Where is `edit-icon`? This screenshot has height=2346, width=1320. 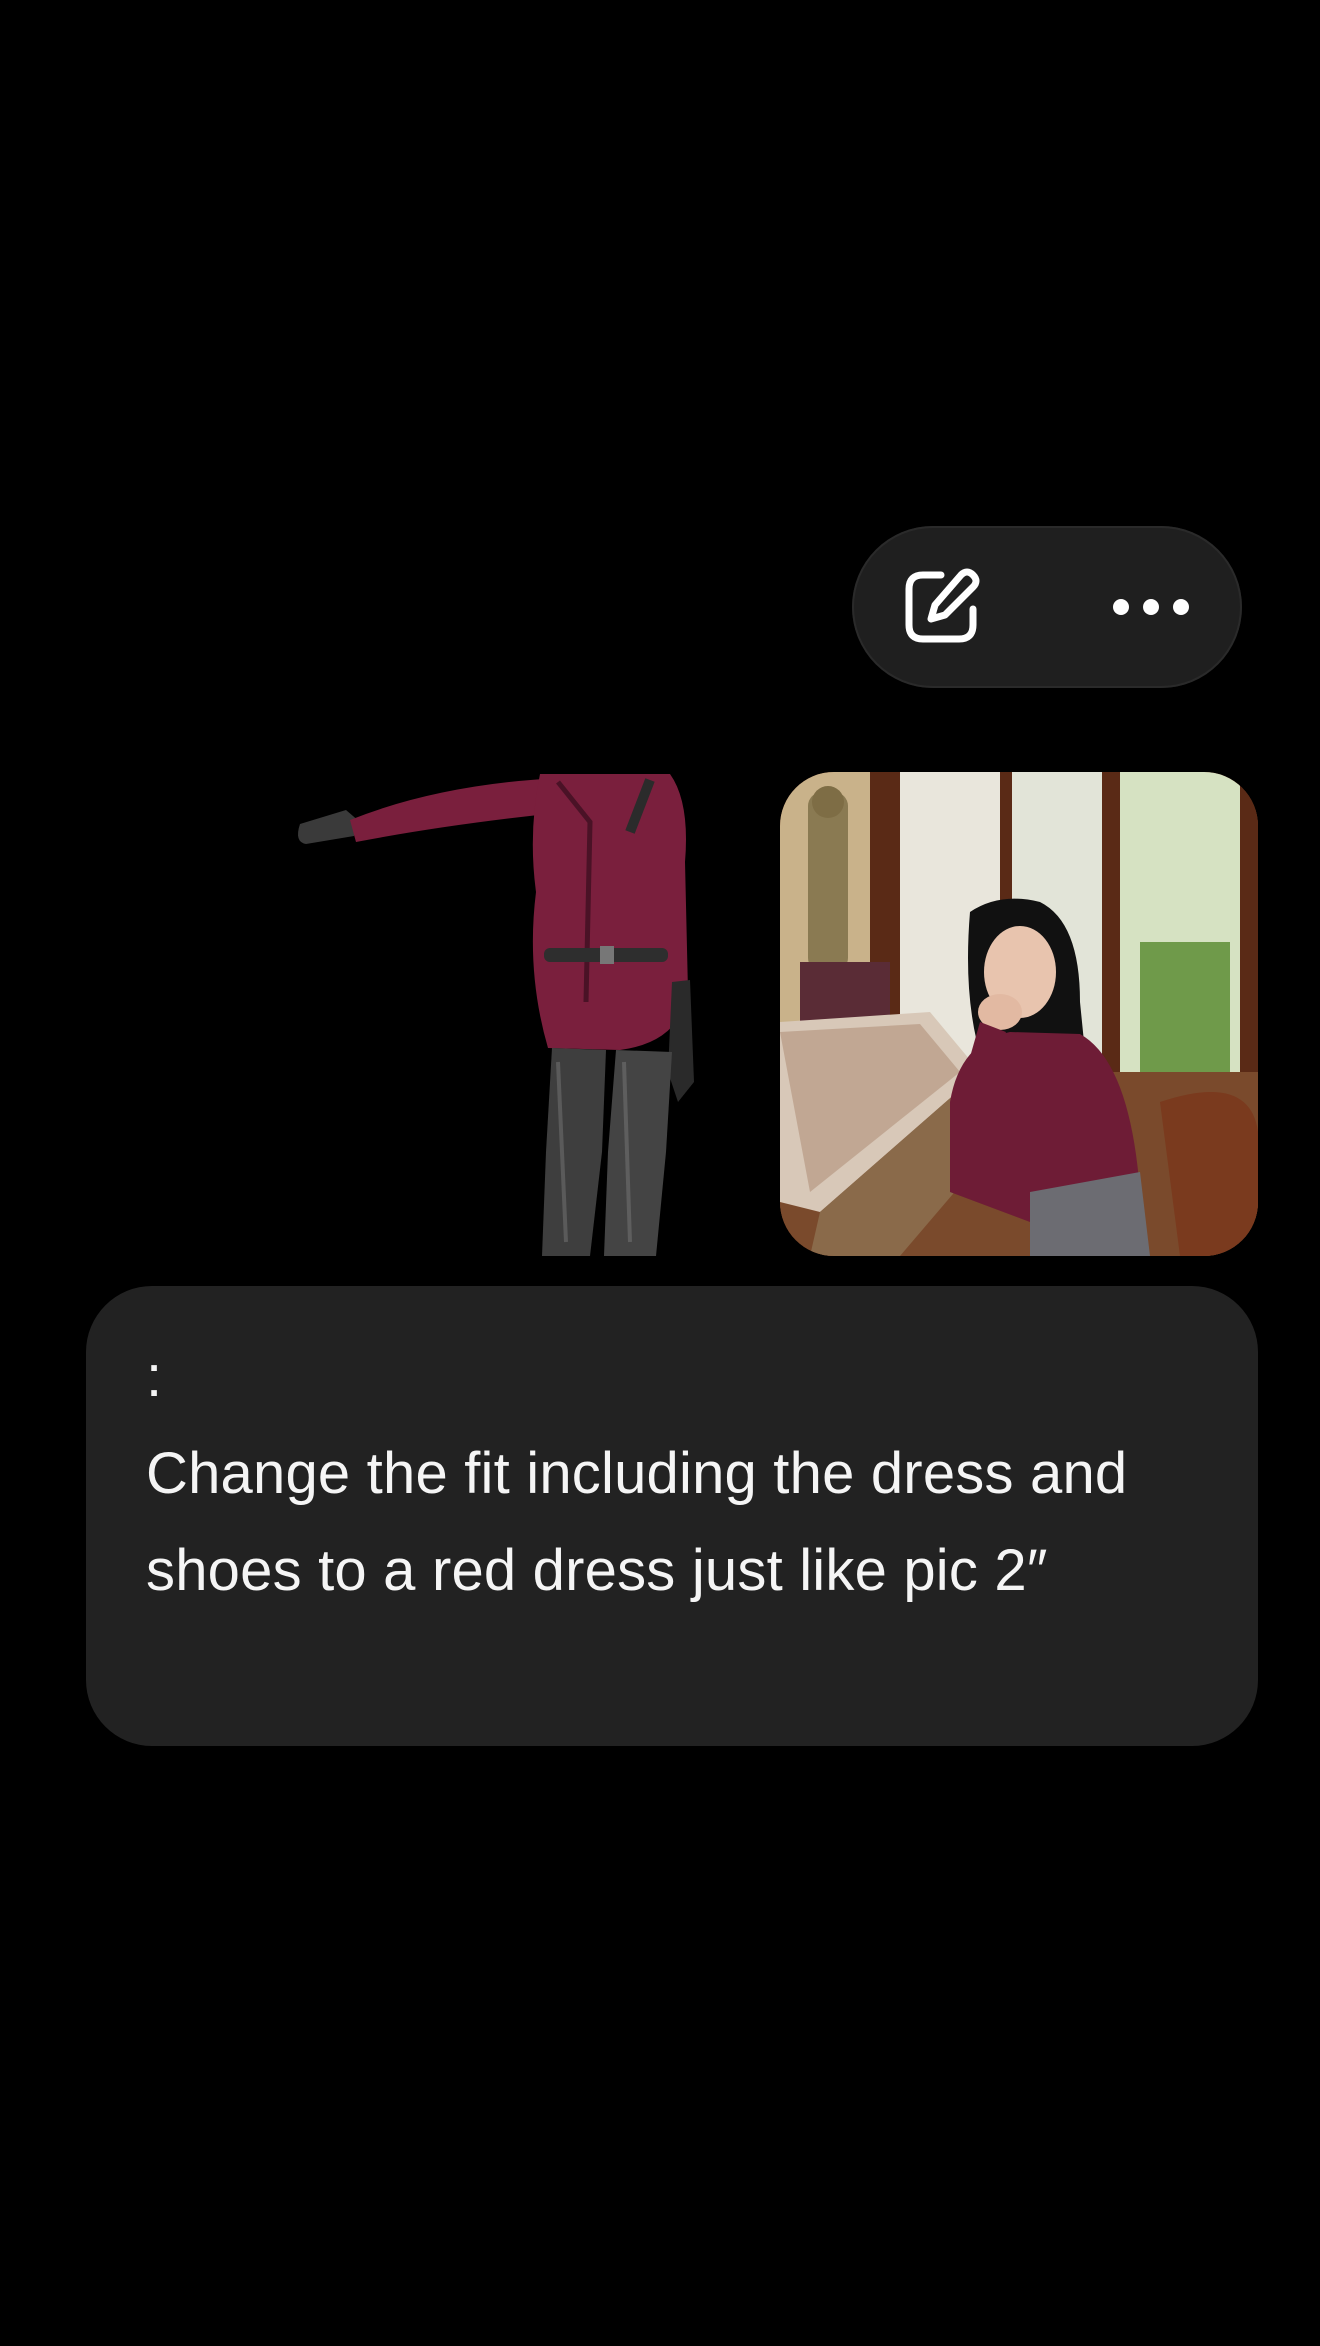
edit-icon is located at coordinates (942, 605).